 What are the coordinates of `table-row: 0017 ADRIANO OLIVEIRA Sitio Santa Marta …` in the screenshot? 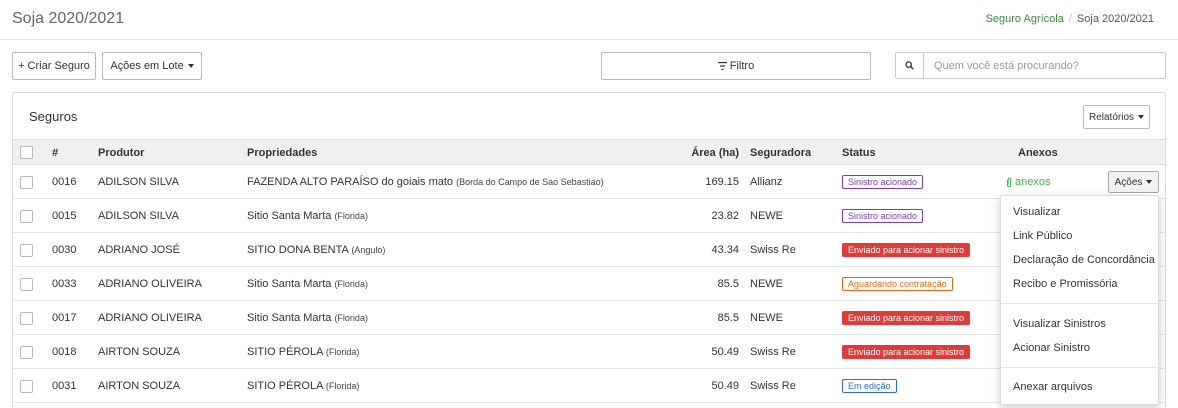 It's located at (589, 318).